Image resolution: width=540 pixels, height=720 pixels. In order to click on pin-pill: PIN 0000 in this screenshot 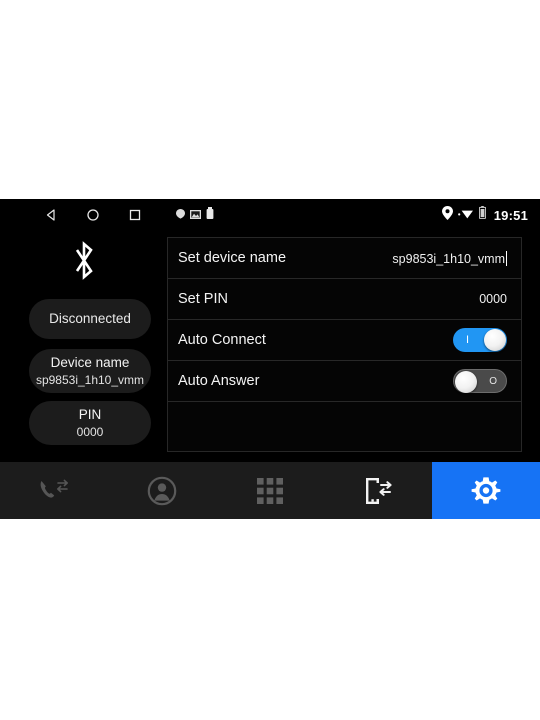, I will do `click(90, 423)`.